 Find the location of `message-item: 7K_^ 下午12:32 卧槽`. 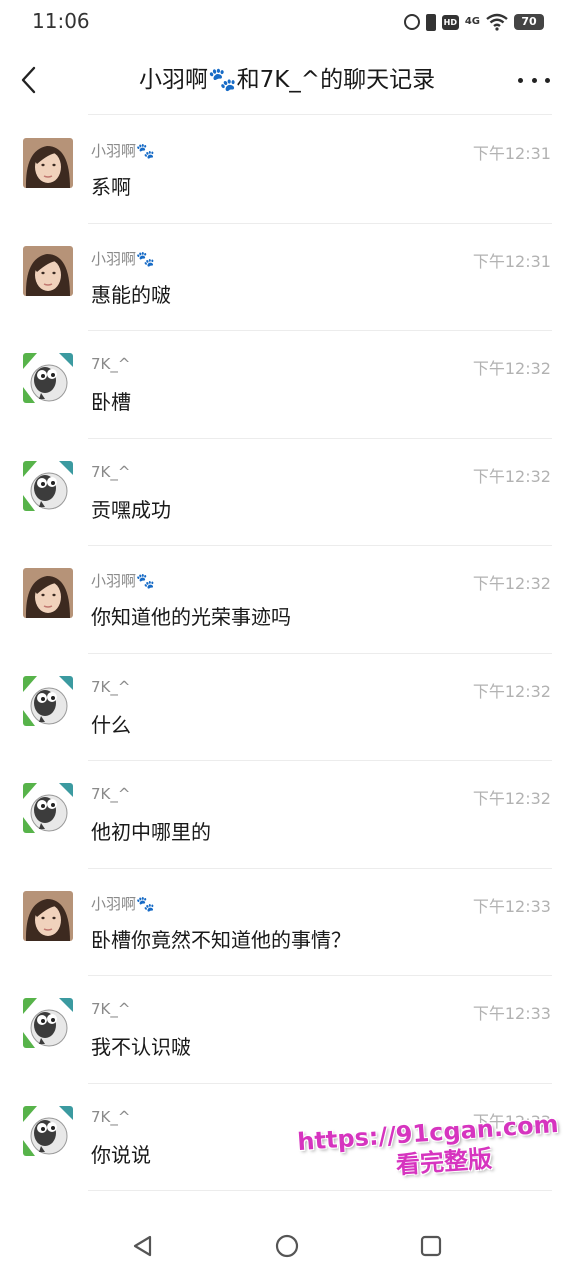

message-item: 7K_^ 下午12:32 卧槽 is located at coordinates (287, 385).